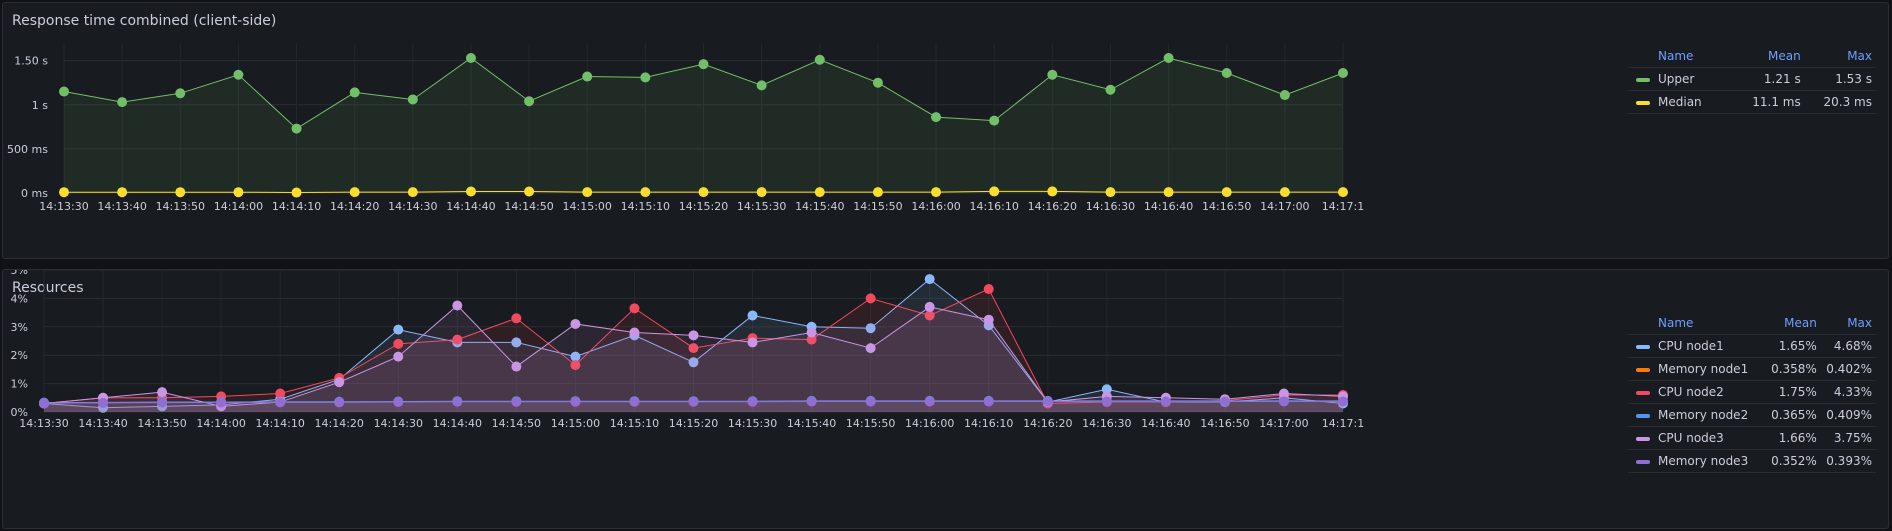  What do you see at coordinates (1752, 461) in the screenshot?
I see `legend-row-memory-node3: Memory node3 0.352% 0.393%` at bounding box center [1752, 461].